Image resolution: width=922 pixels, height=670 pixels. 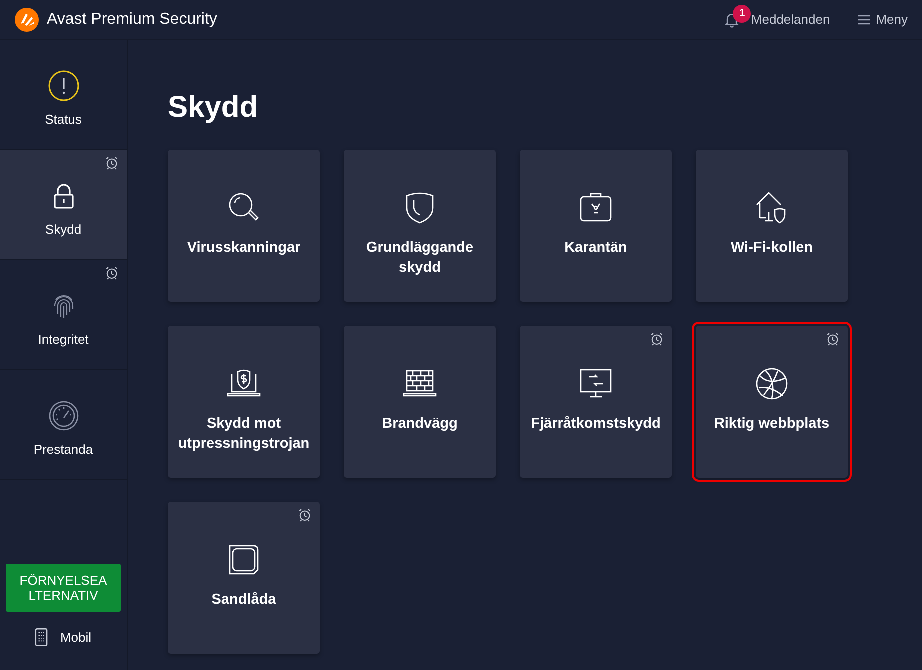 What do you see at coordinates (244, 578) in the screenshot?
I see `feature-tile: Sandlåda` at bounding box center [244, 578].